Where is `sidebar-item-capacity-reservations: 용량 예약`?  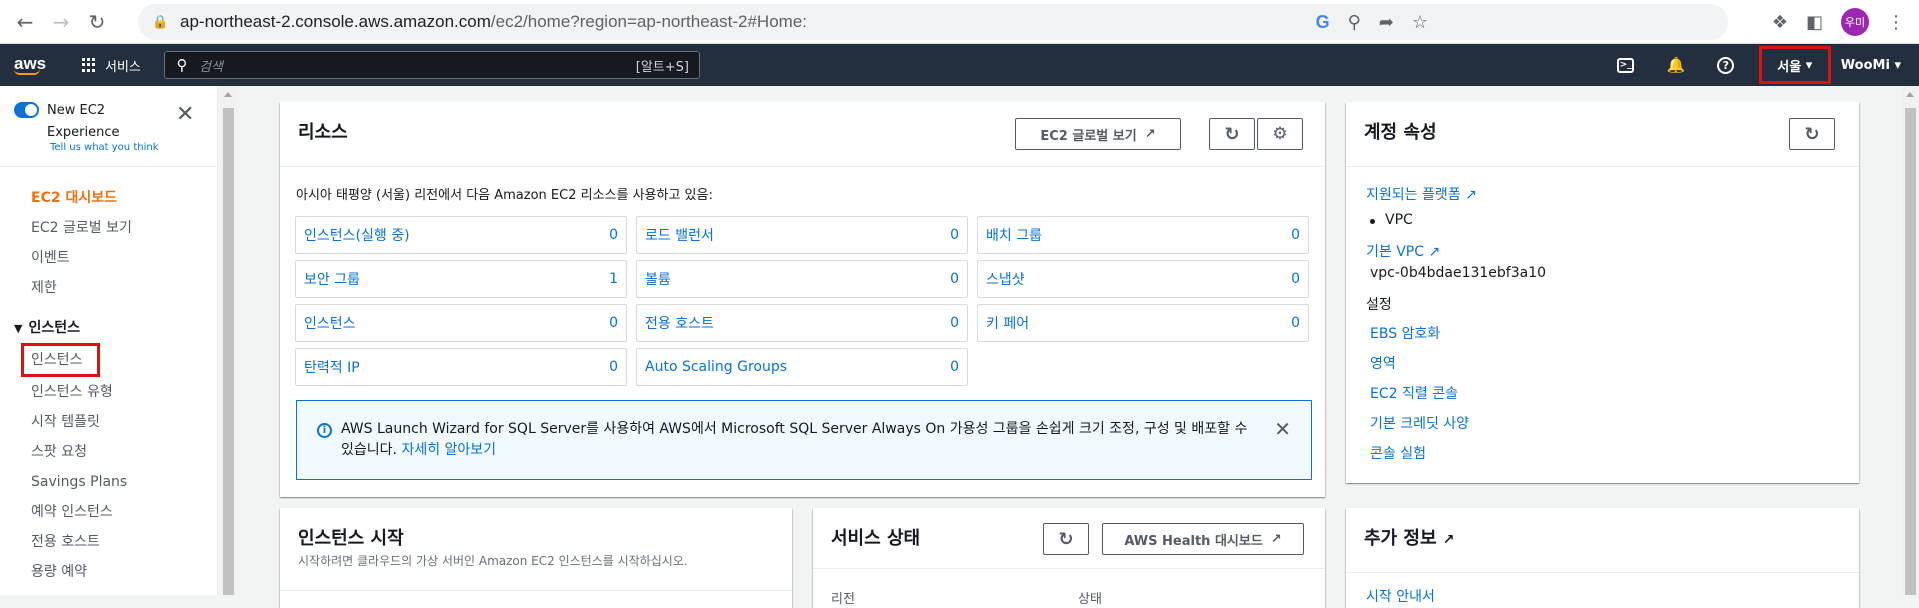 sidebar-item-capacity-reservations: 용량 예약 is located at coordinates (109, 572).